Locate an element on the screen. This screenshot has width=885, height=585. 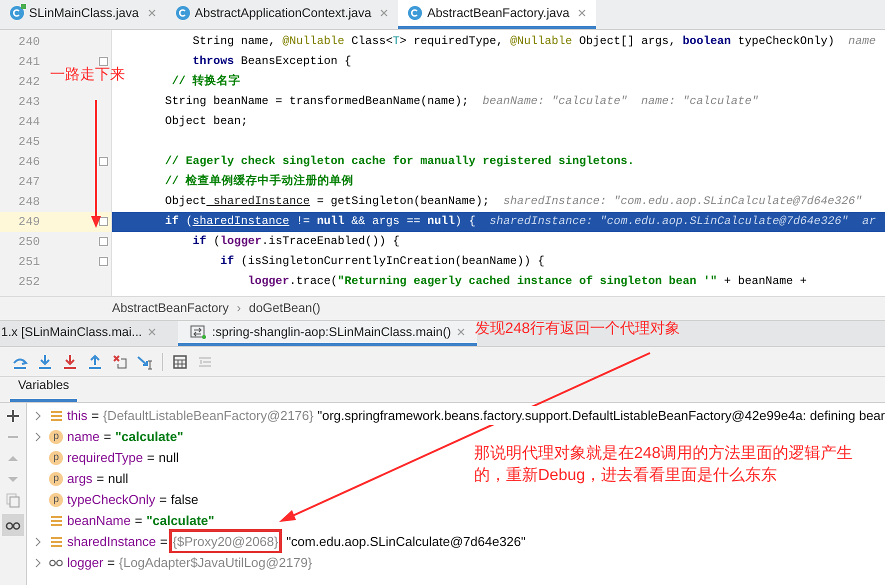
code-line: if (isSingletonCurrentlyInCreation(beanName)) { is located at coordinates (382, 262).